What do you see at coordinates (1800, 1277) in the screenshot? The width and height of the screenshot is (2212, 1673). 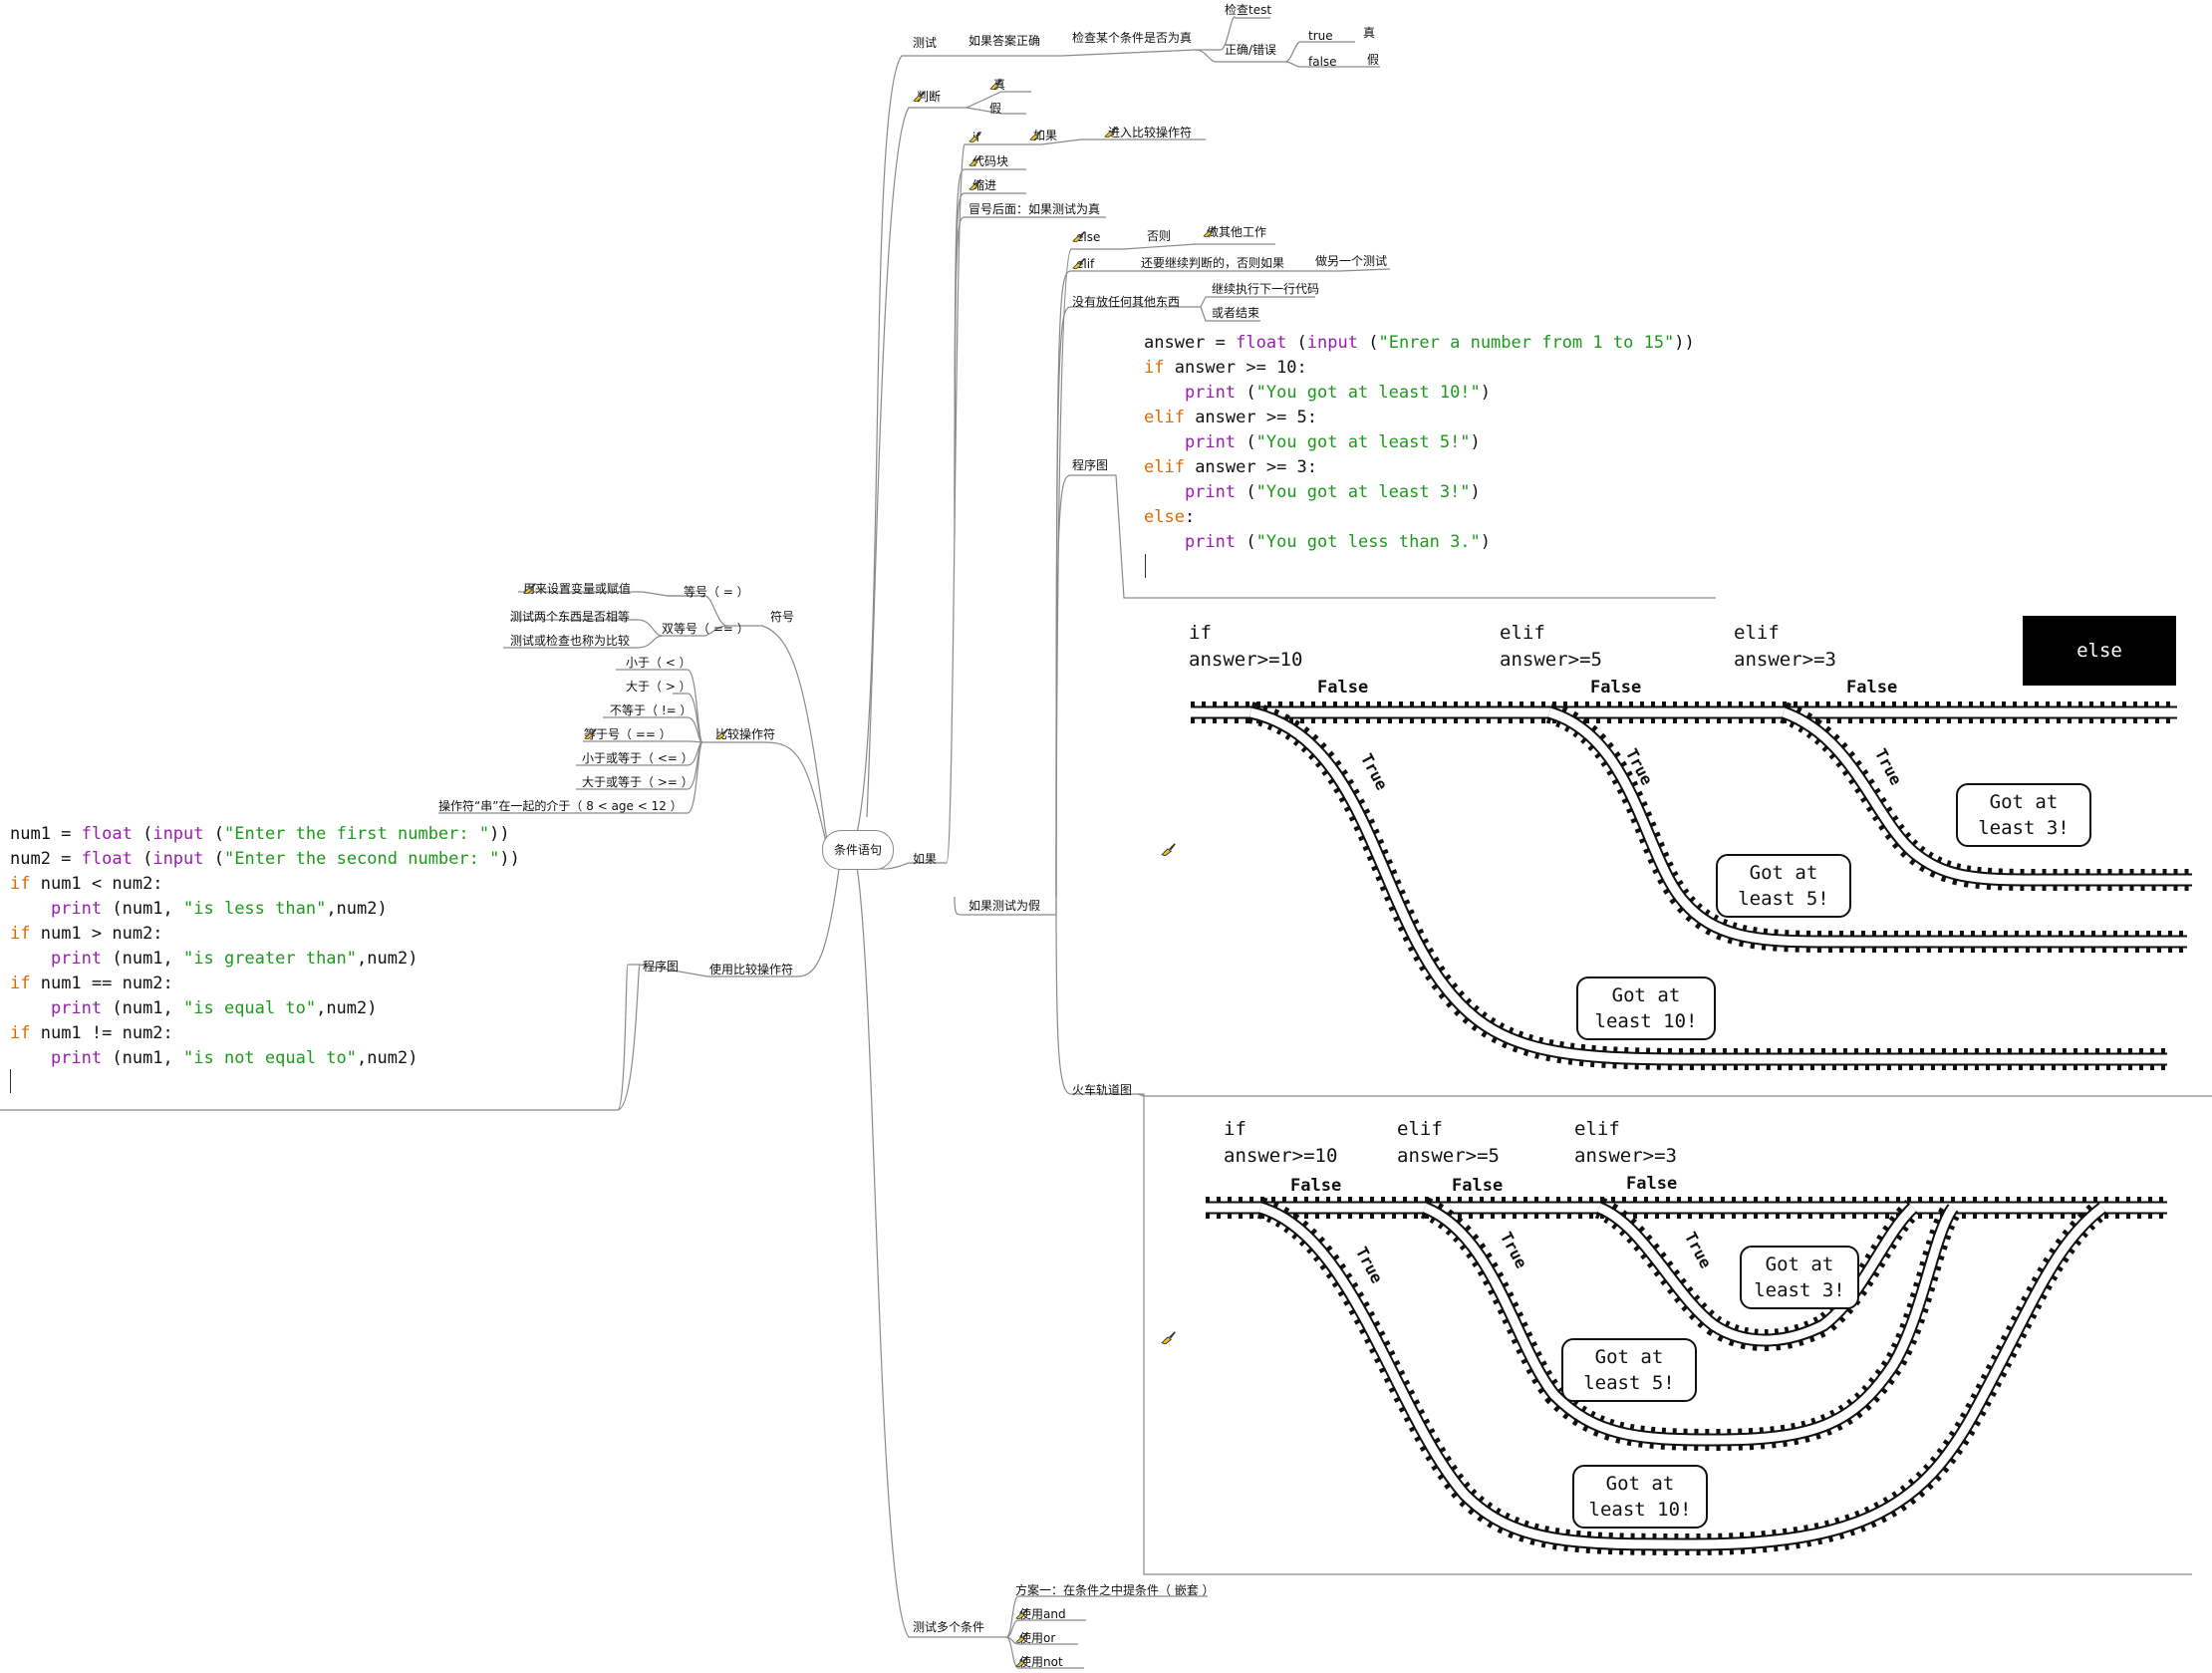 I see `track2-bubble: Got at least 3!` at bounding box center [1800, 1277].